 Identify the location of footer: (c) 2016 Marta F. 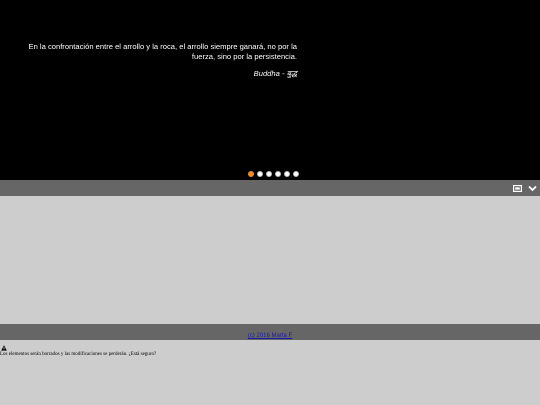
(270, 332).